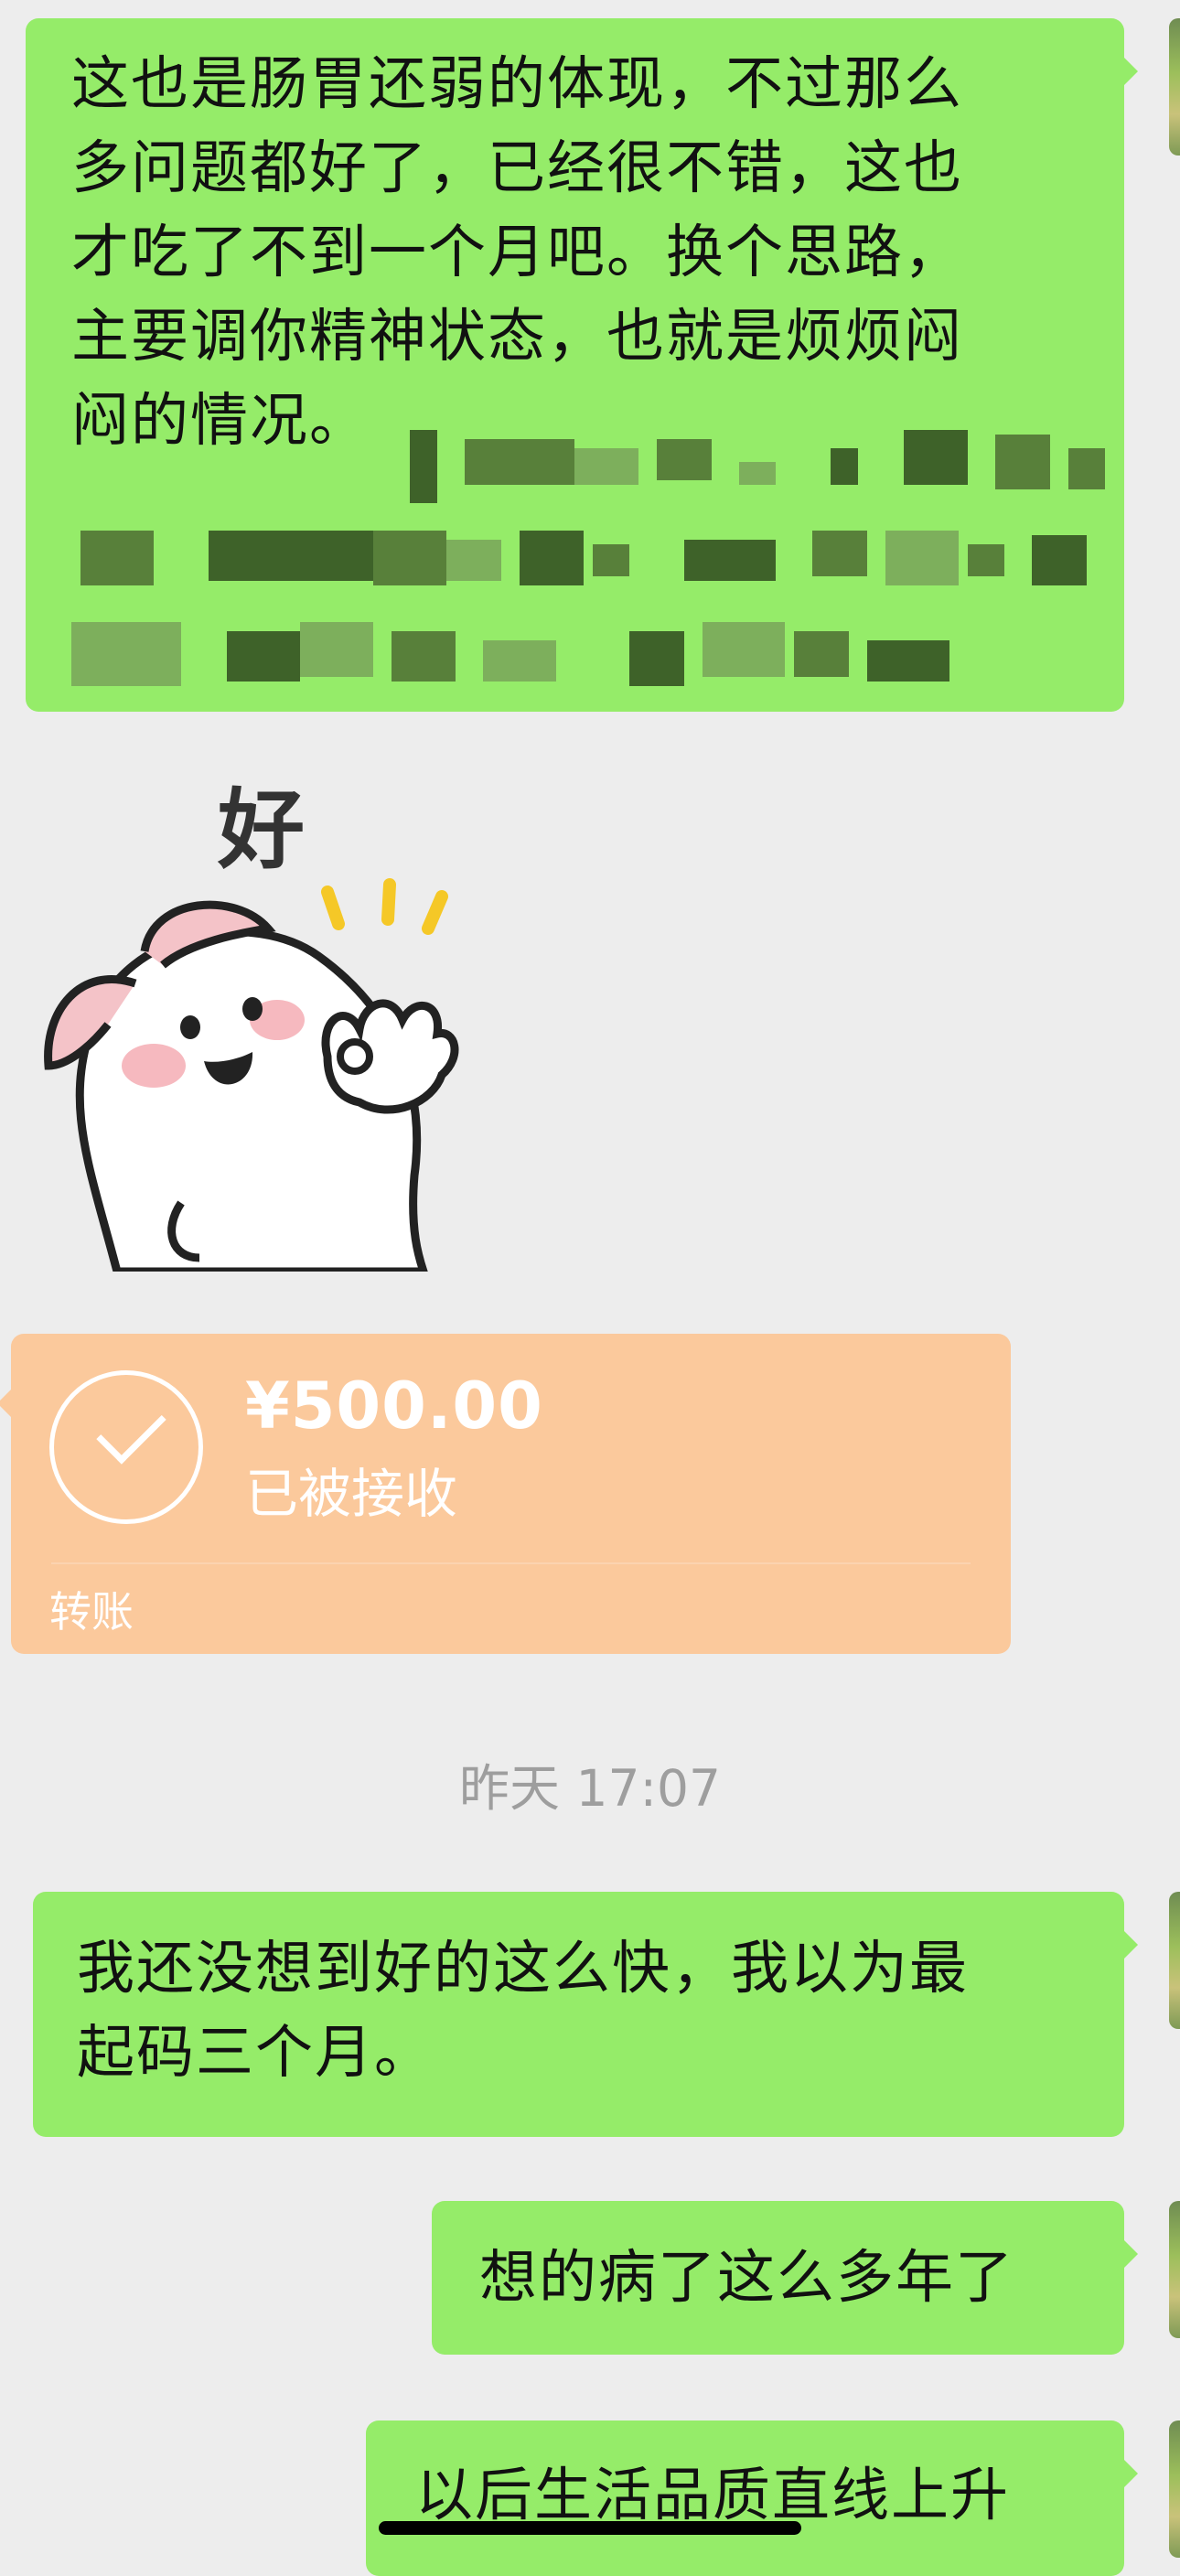 The image size is (1180, 2576). What do you see at coordinates (394, 1406) in the screenshot?
I see `transfer-amount: ¥500.00` at bounding box center [394, 1406].